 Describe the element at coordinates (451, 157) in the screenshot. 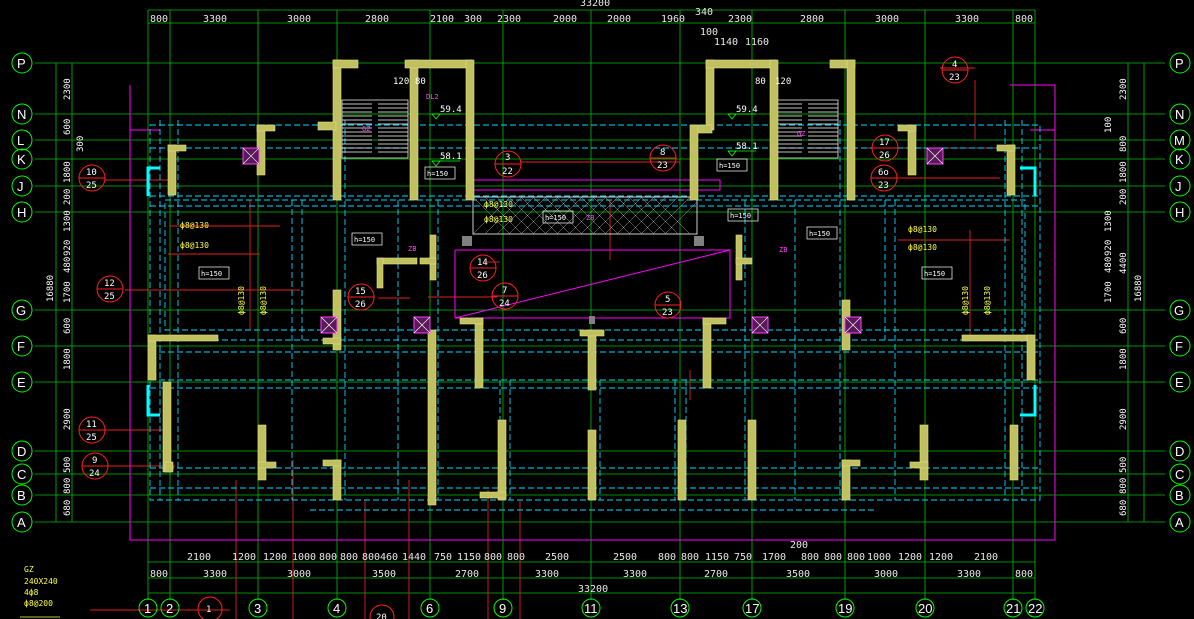

I see `level-text: 58.1` at that location.